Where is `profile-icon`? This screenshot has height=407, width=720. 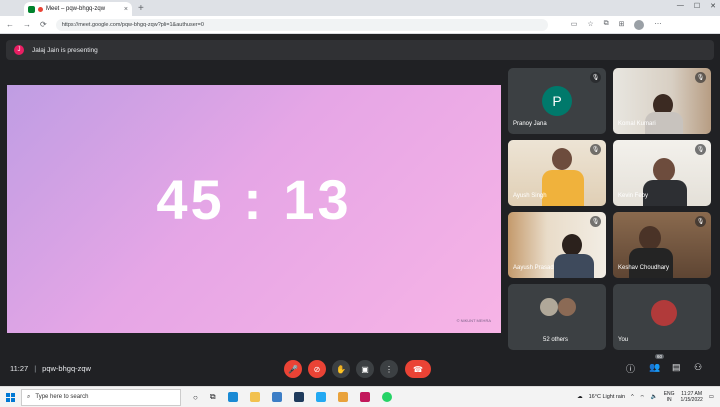
profile-icon is located at coordinates (639, 24).